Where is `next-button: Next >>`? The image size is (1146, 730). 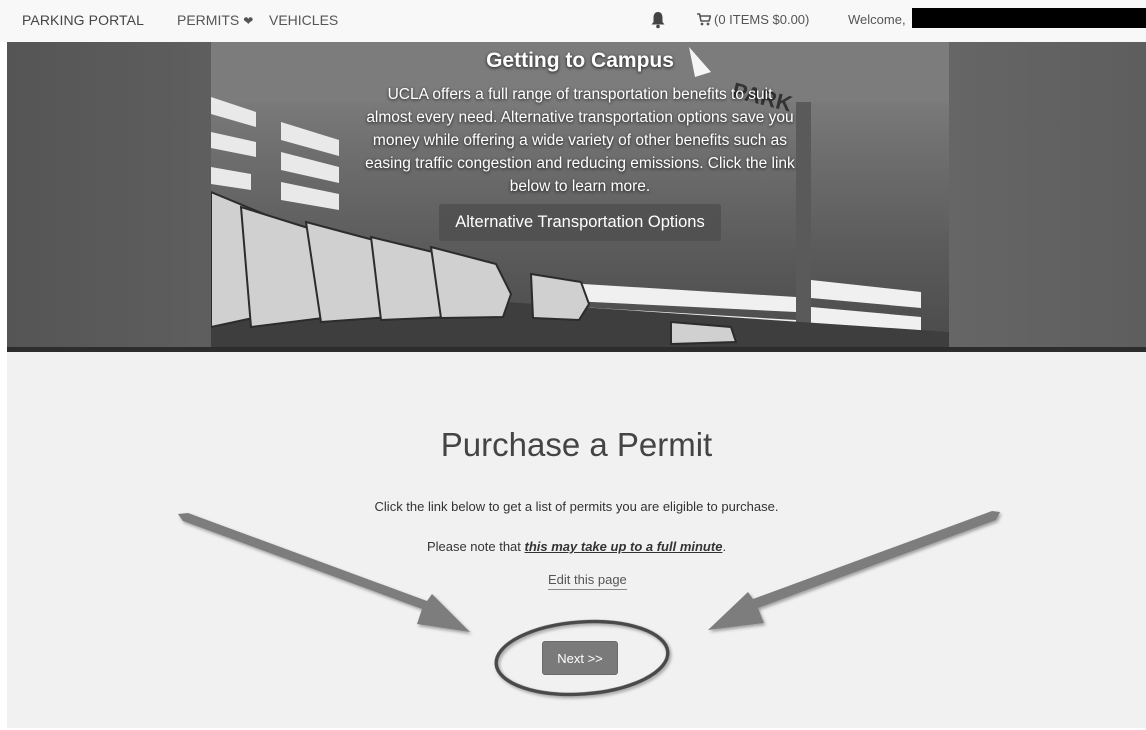 next-button: Next >> is located at coordinates (580, 658).